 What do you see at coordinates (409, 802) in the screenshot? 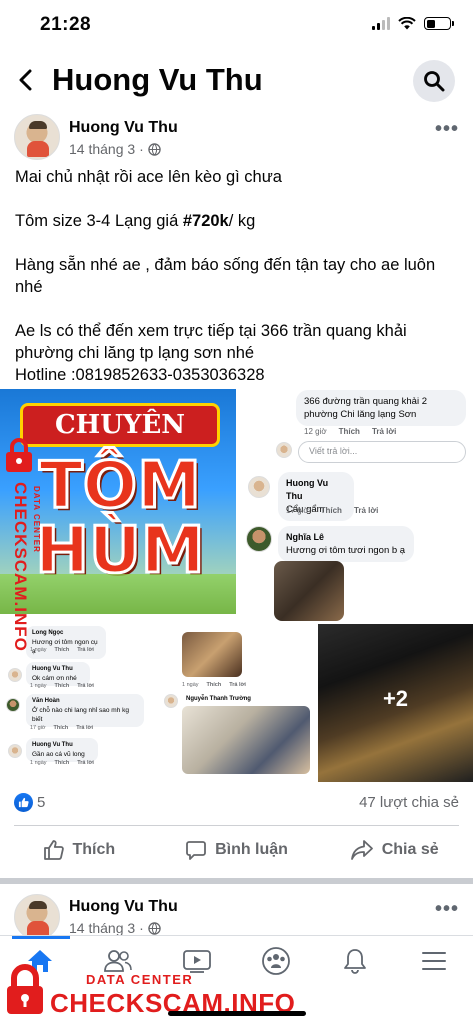
I see `share-count: 47 lượt chia sẻ` at bounding box center [409, 802].